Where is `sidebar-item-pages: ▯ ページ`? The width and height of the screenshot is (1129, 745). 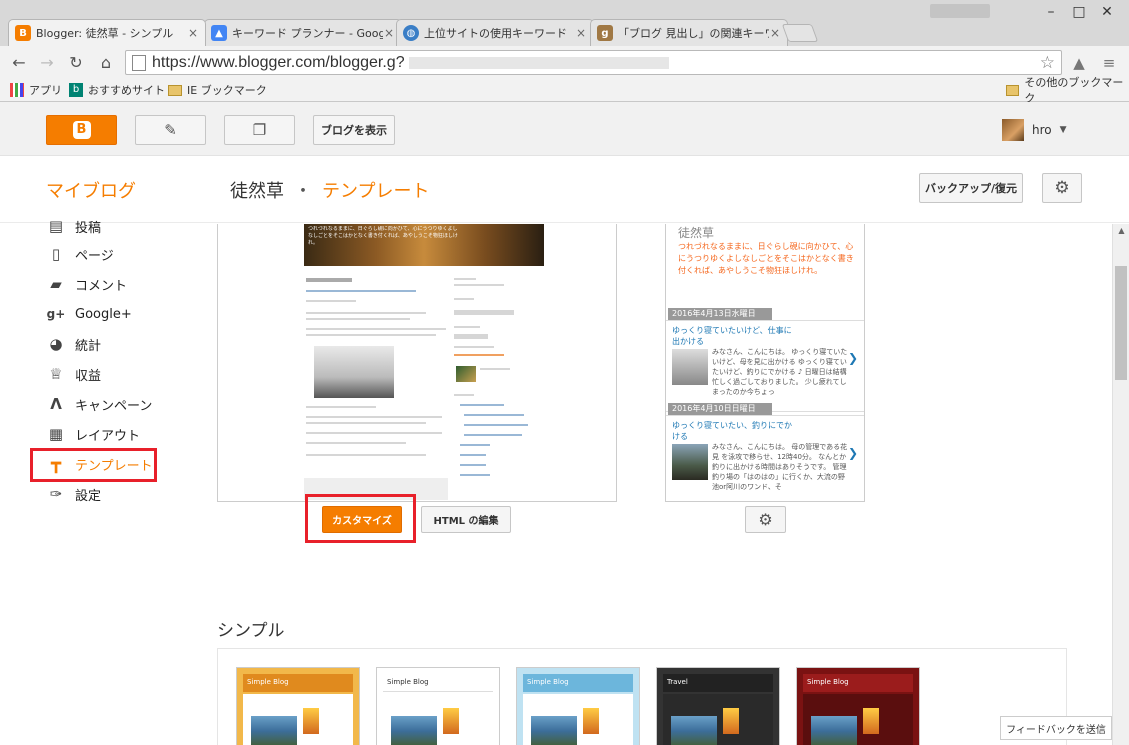
sidebar-item-pages: ▯ ページ is located at coordinates (80, 254).